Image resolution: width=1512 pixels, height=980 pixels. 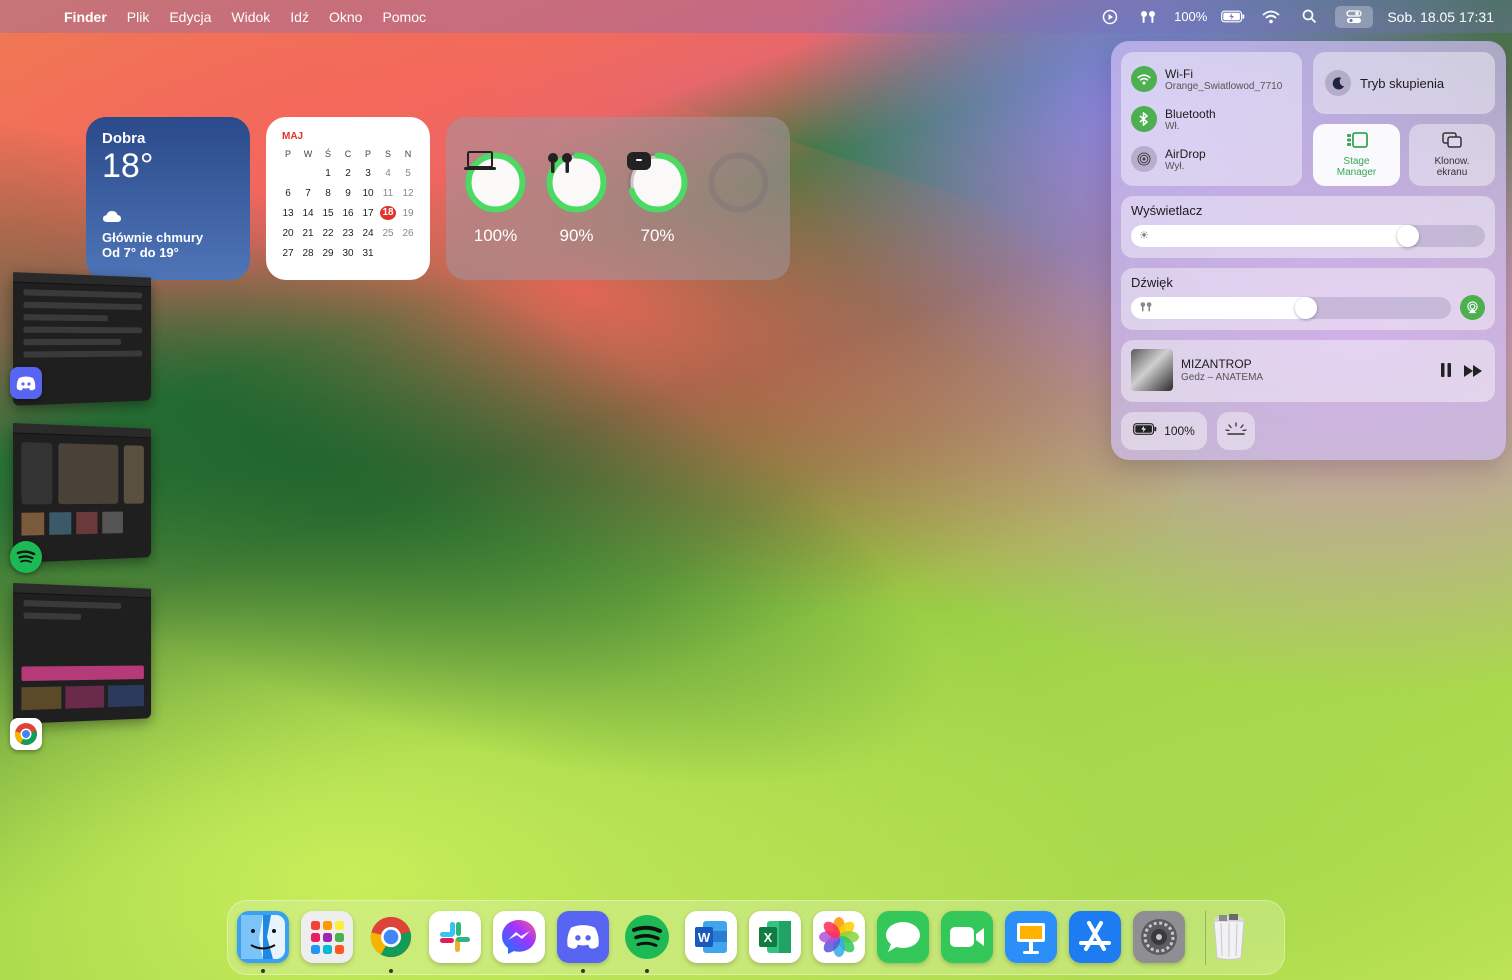 I want to click on weather-condition: Głównie chmury, so click(x=168, y=237).